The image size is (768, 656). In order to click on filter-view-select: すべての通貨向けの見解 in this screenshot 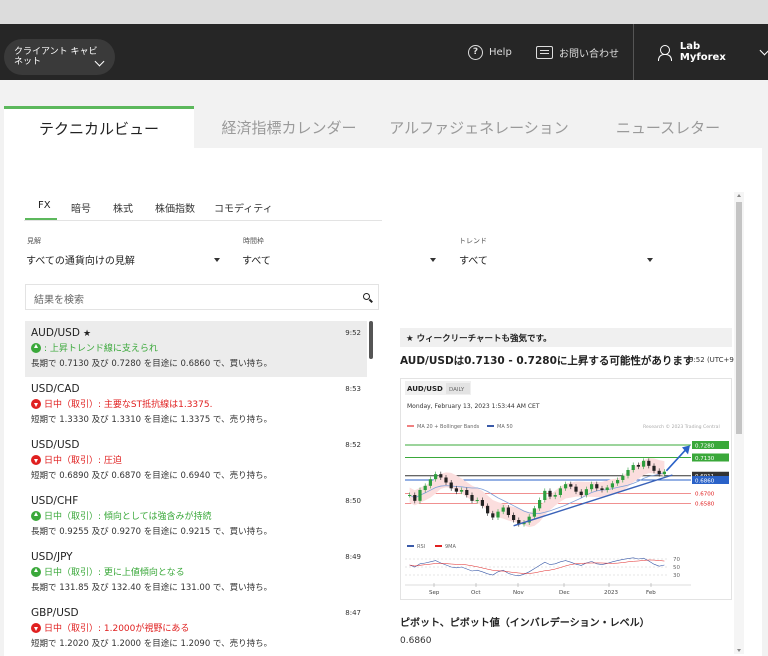, I will do `click(123, 260)`.